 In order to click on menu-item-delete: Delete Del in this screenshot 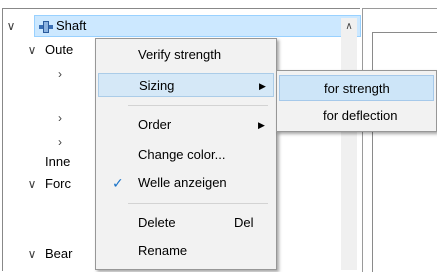, I will do `click(186, 223)`.